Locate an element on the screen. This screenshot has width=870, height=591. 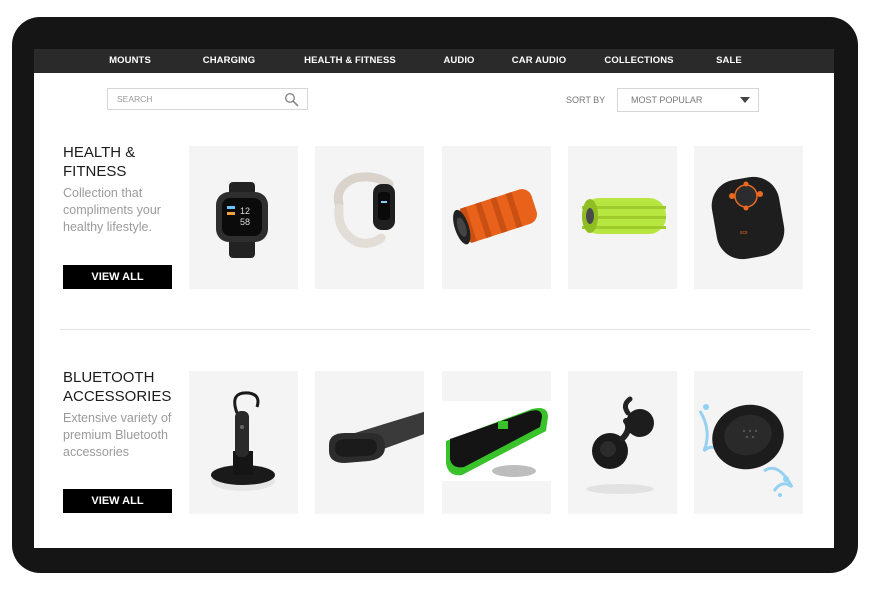
splash-speaker-image is located at coordinates (746, 450).